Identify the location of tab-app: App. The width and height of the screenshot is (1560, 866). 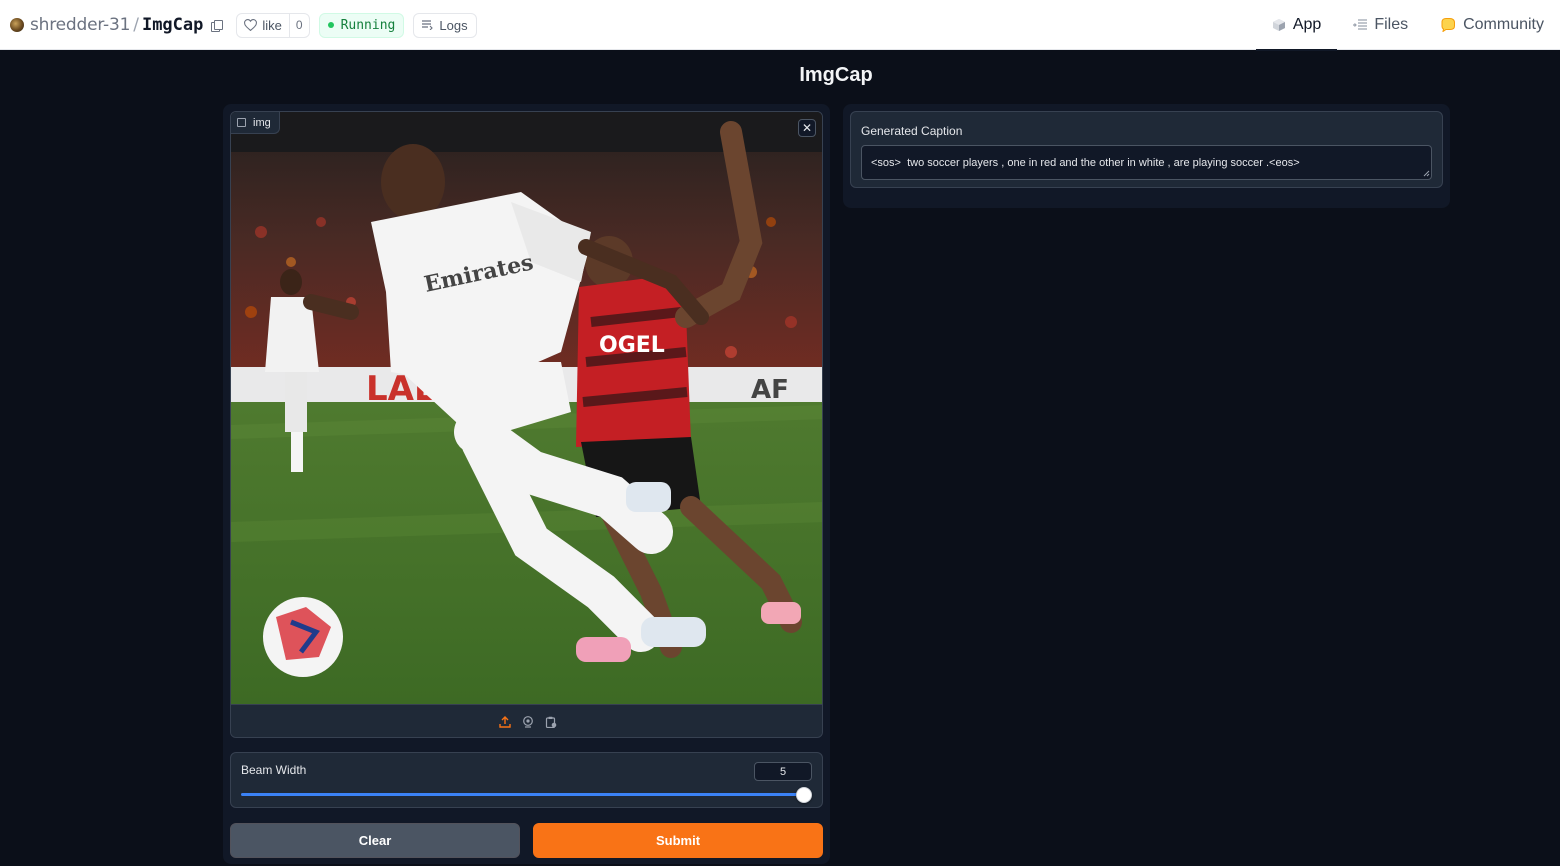
(1296, 25).